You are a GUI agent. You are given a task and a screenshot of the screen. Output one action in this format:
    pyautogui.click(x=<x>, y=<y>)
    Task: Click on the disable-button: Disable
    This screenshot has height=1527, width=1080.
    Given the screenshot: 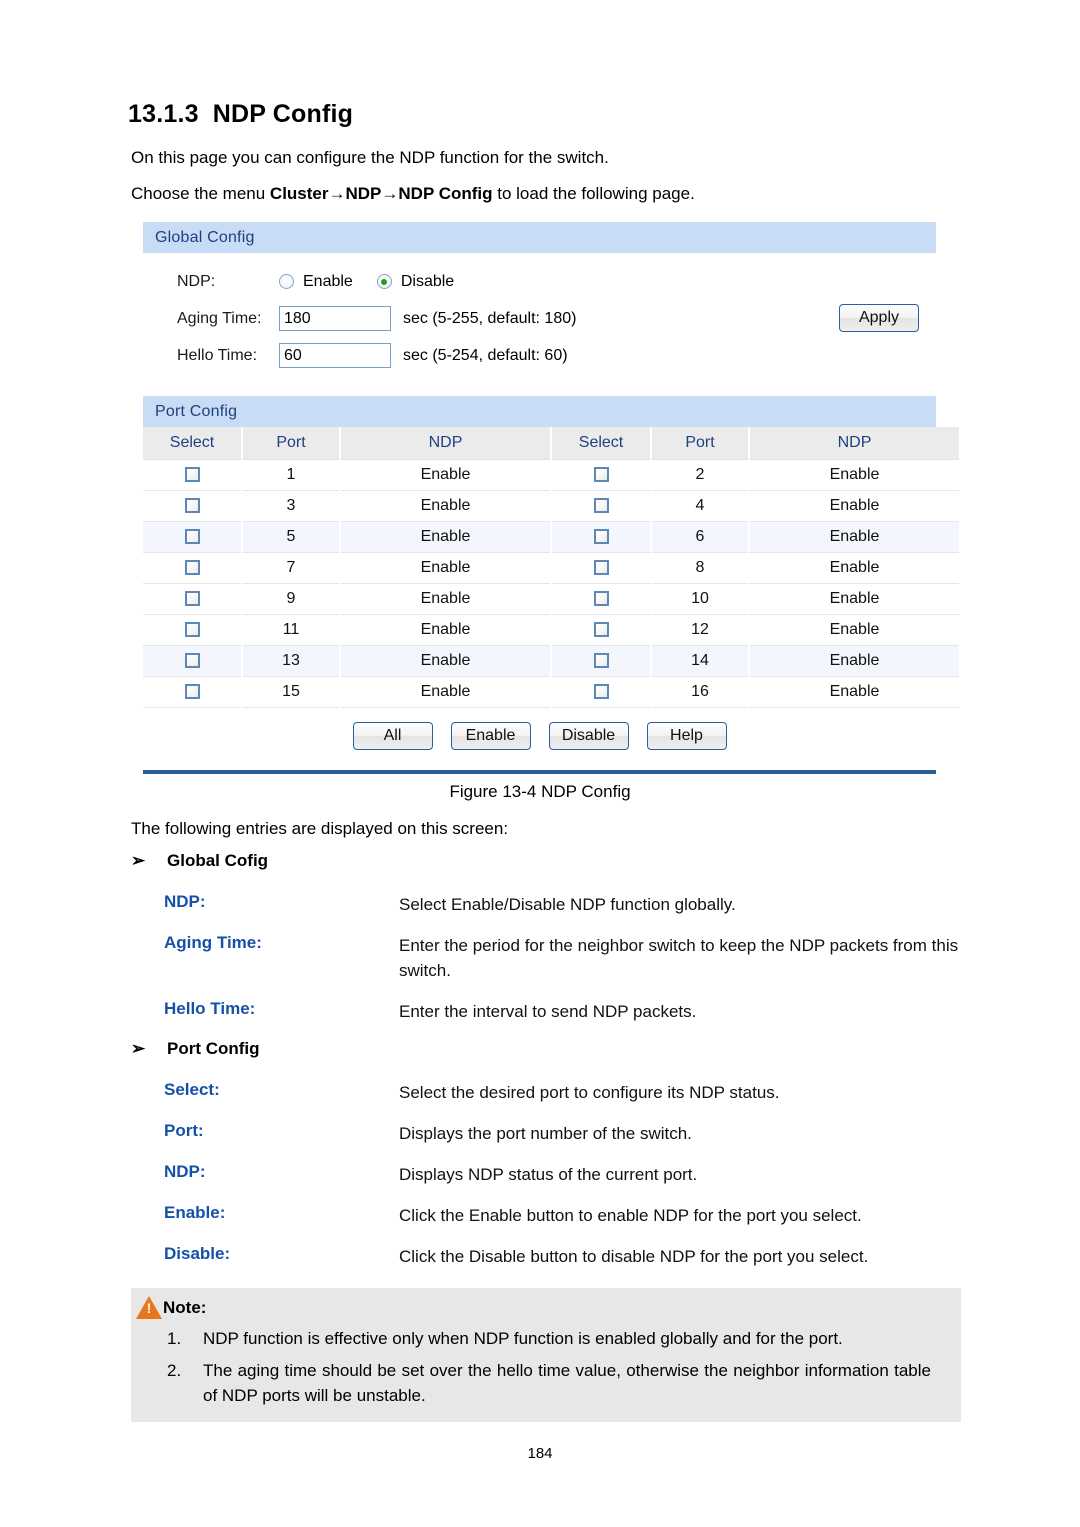 What is the action you would take?
    pyautogui.click(x=588, y=736)
    